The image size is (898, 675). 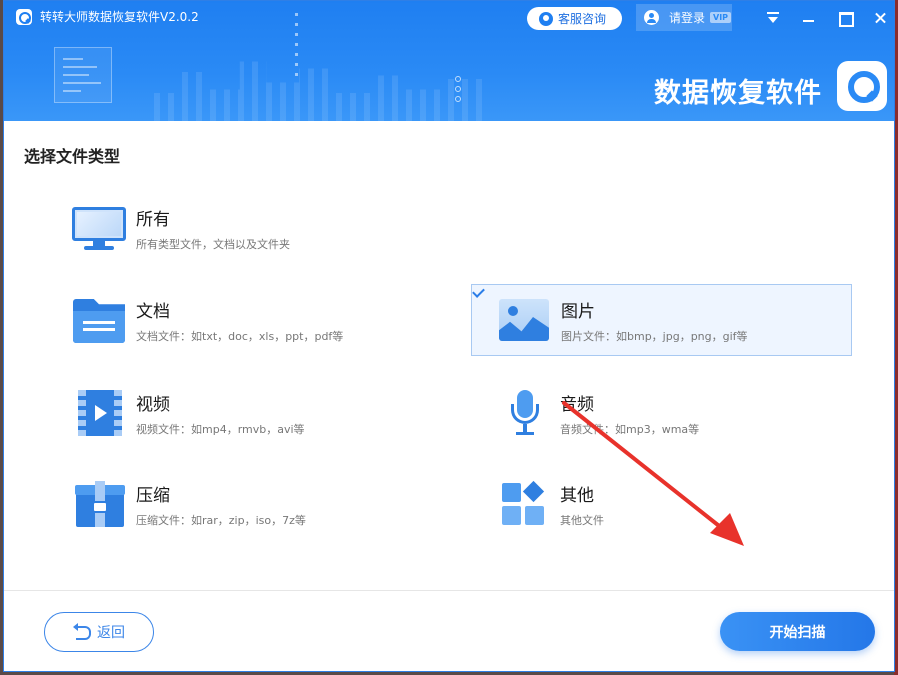 What do you see at coordinates (738, 93) in the screenshot?
I see `brand-text: 数据恢复软件` at bounding box center [738, 93].